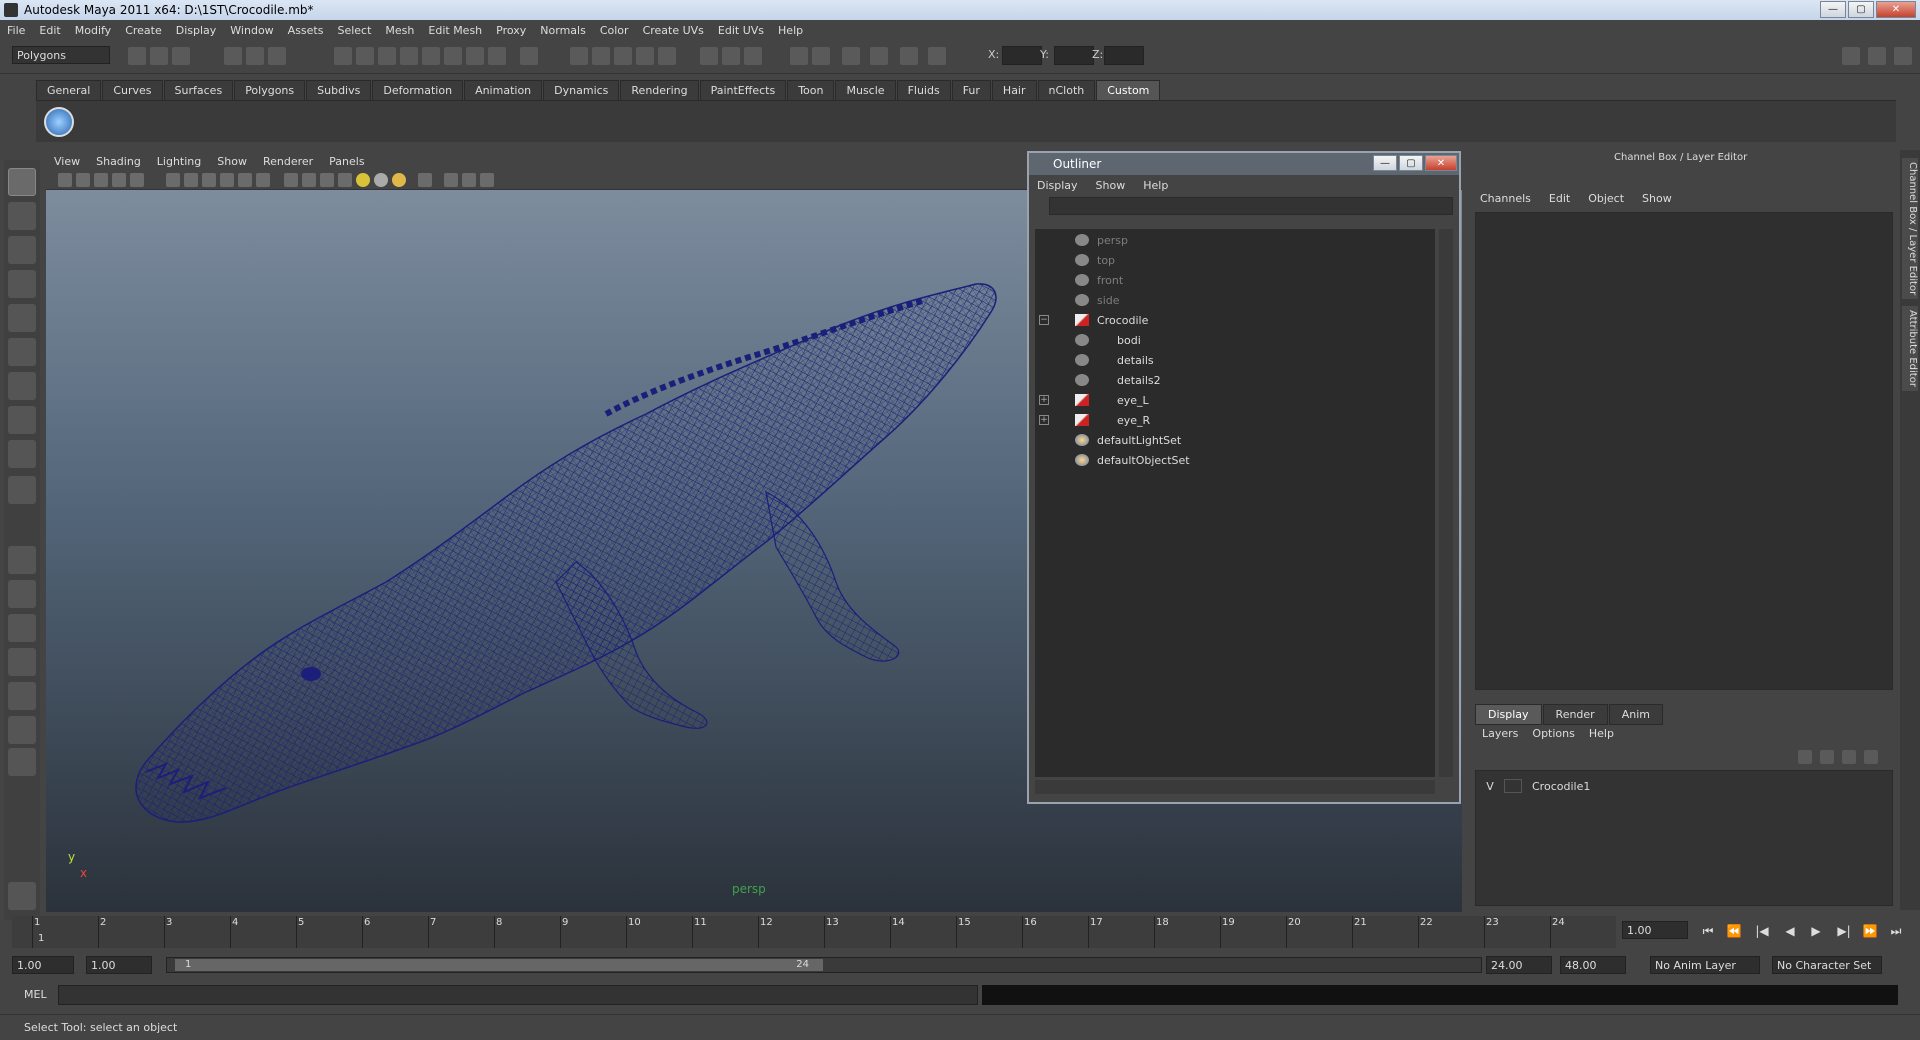 The height and width of the screenshot is (1040, 1920). I want to click on channel-box-icon, so click(909, 56).